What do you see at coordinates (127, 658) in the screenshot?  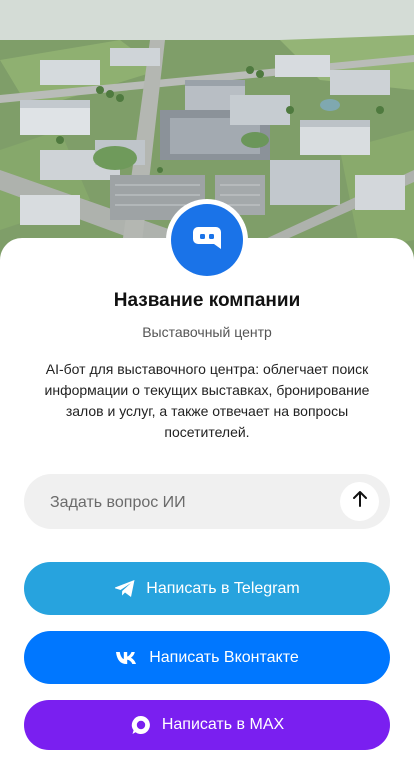 I see `vk-icon` at bounding box center [127, 658].